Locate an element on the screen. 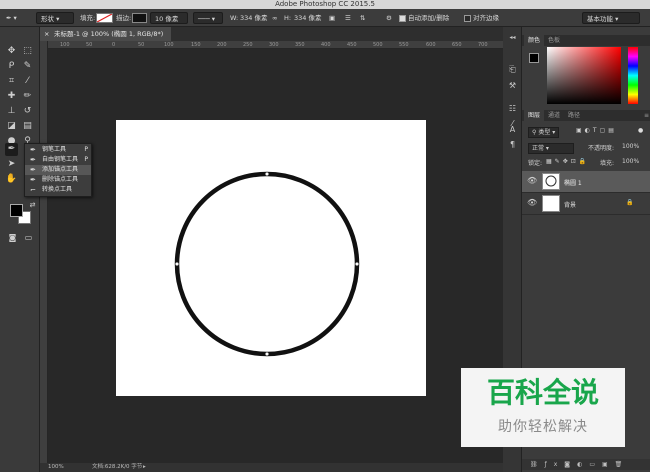  path-ops-icon: ▣ is located at coordinates (332, 18).